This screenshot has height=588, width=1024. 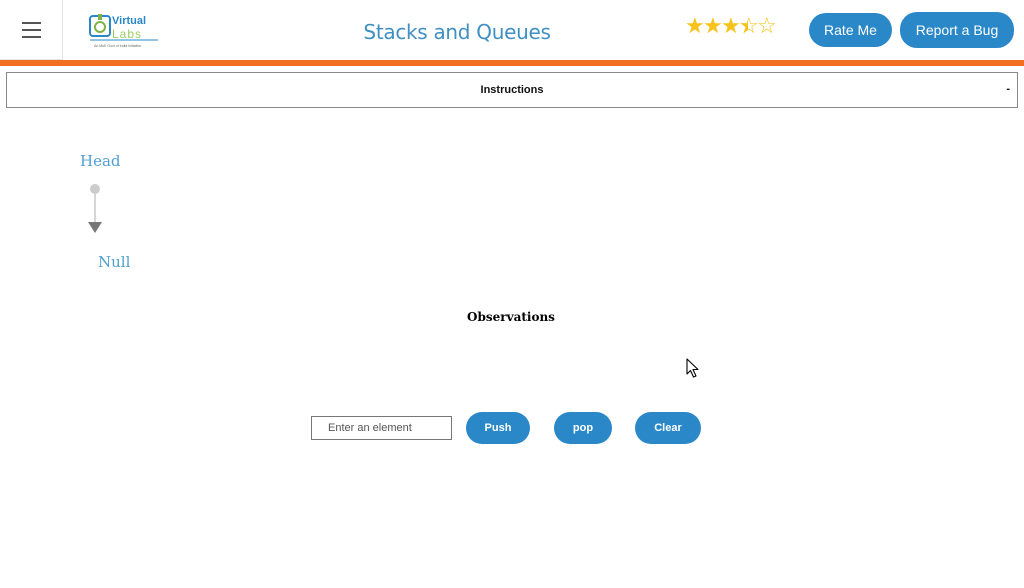 What do you see at coordinates (457, 32) in the screenshot?
I see `page-title: Stacks and Queues` at bounding box center [457, 32].